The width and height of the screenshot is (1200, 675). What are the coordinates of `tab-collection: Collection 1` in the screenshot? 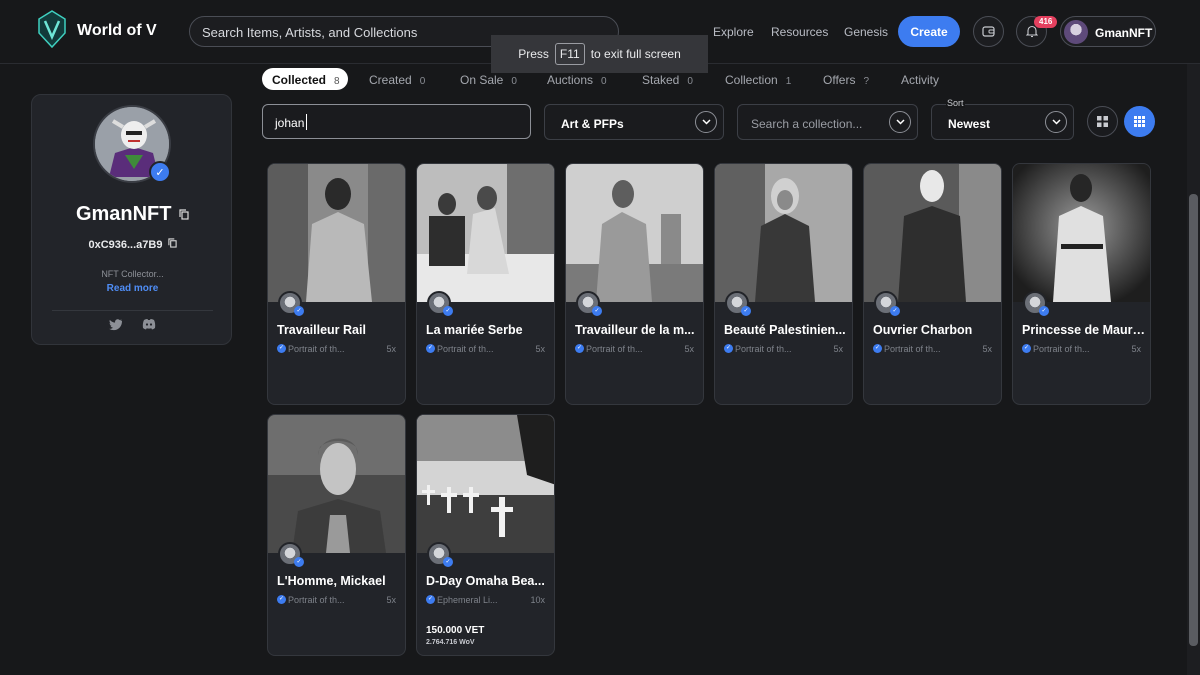 It's located at (758, 80).